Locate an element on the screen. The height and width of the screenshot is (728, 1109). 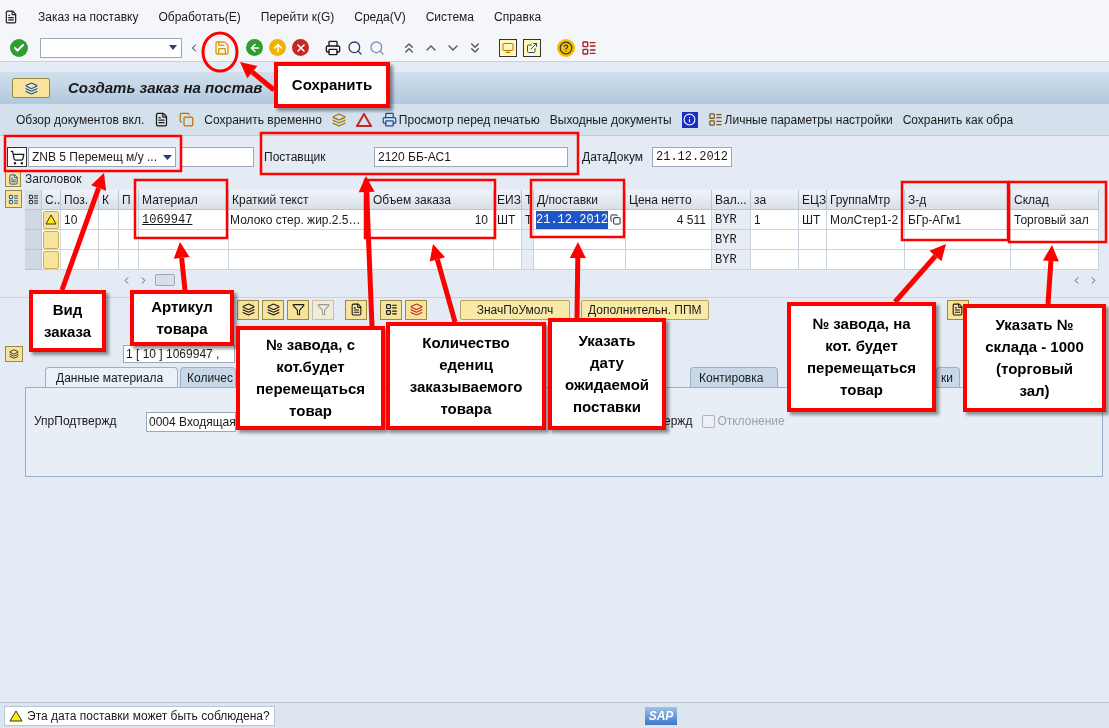
filter-icon is located at coordinates (298, 309).